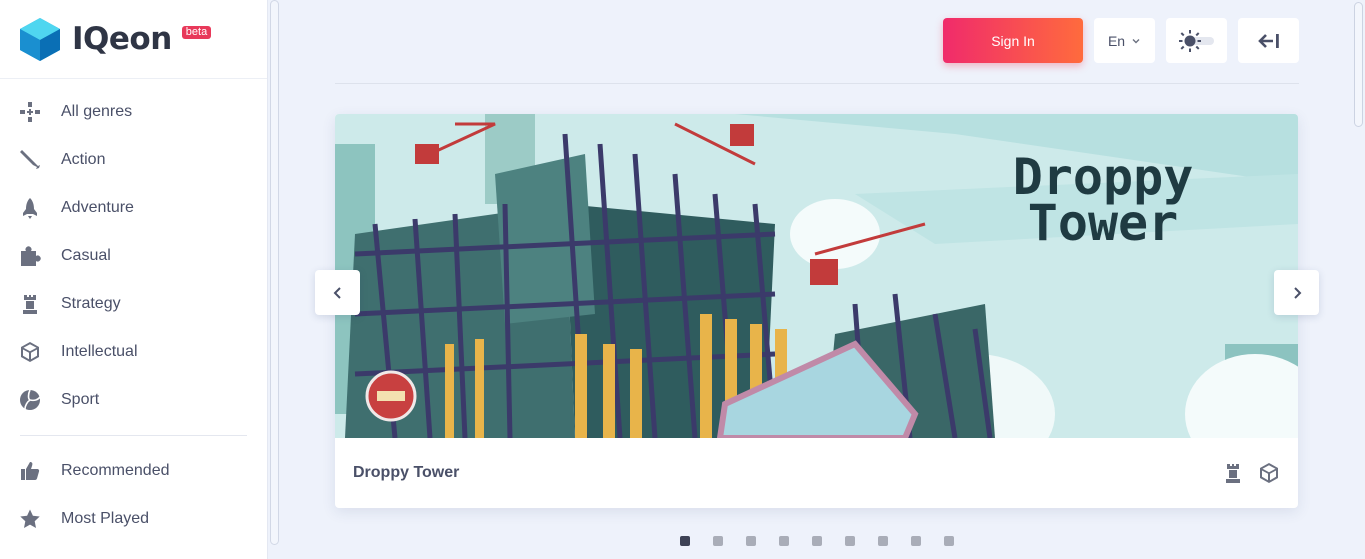 Image resolution: width=1365 pixels, height=559 pixels. I want to click on sidebar-item-intellectual: Intellectual, so click(133, 352).